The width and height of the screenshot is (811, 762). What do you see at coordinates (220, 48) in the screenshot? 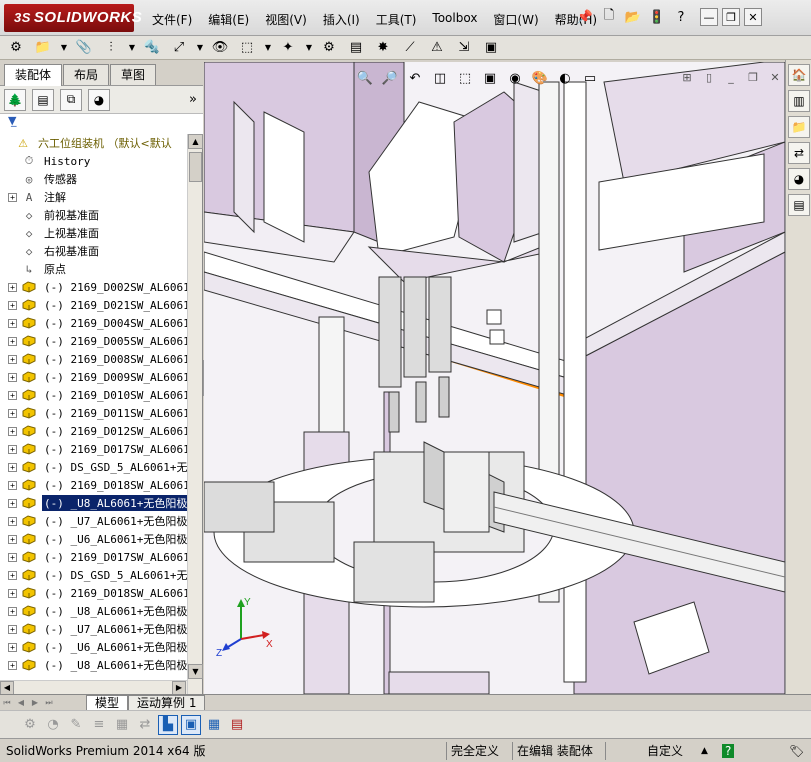
I see `show-hidden-icon: 👁` at bounding box center [220, 48].